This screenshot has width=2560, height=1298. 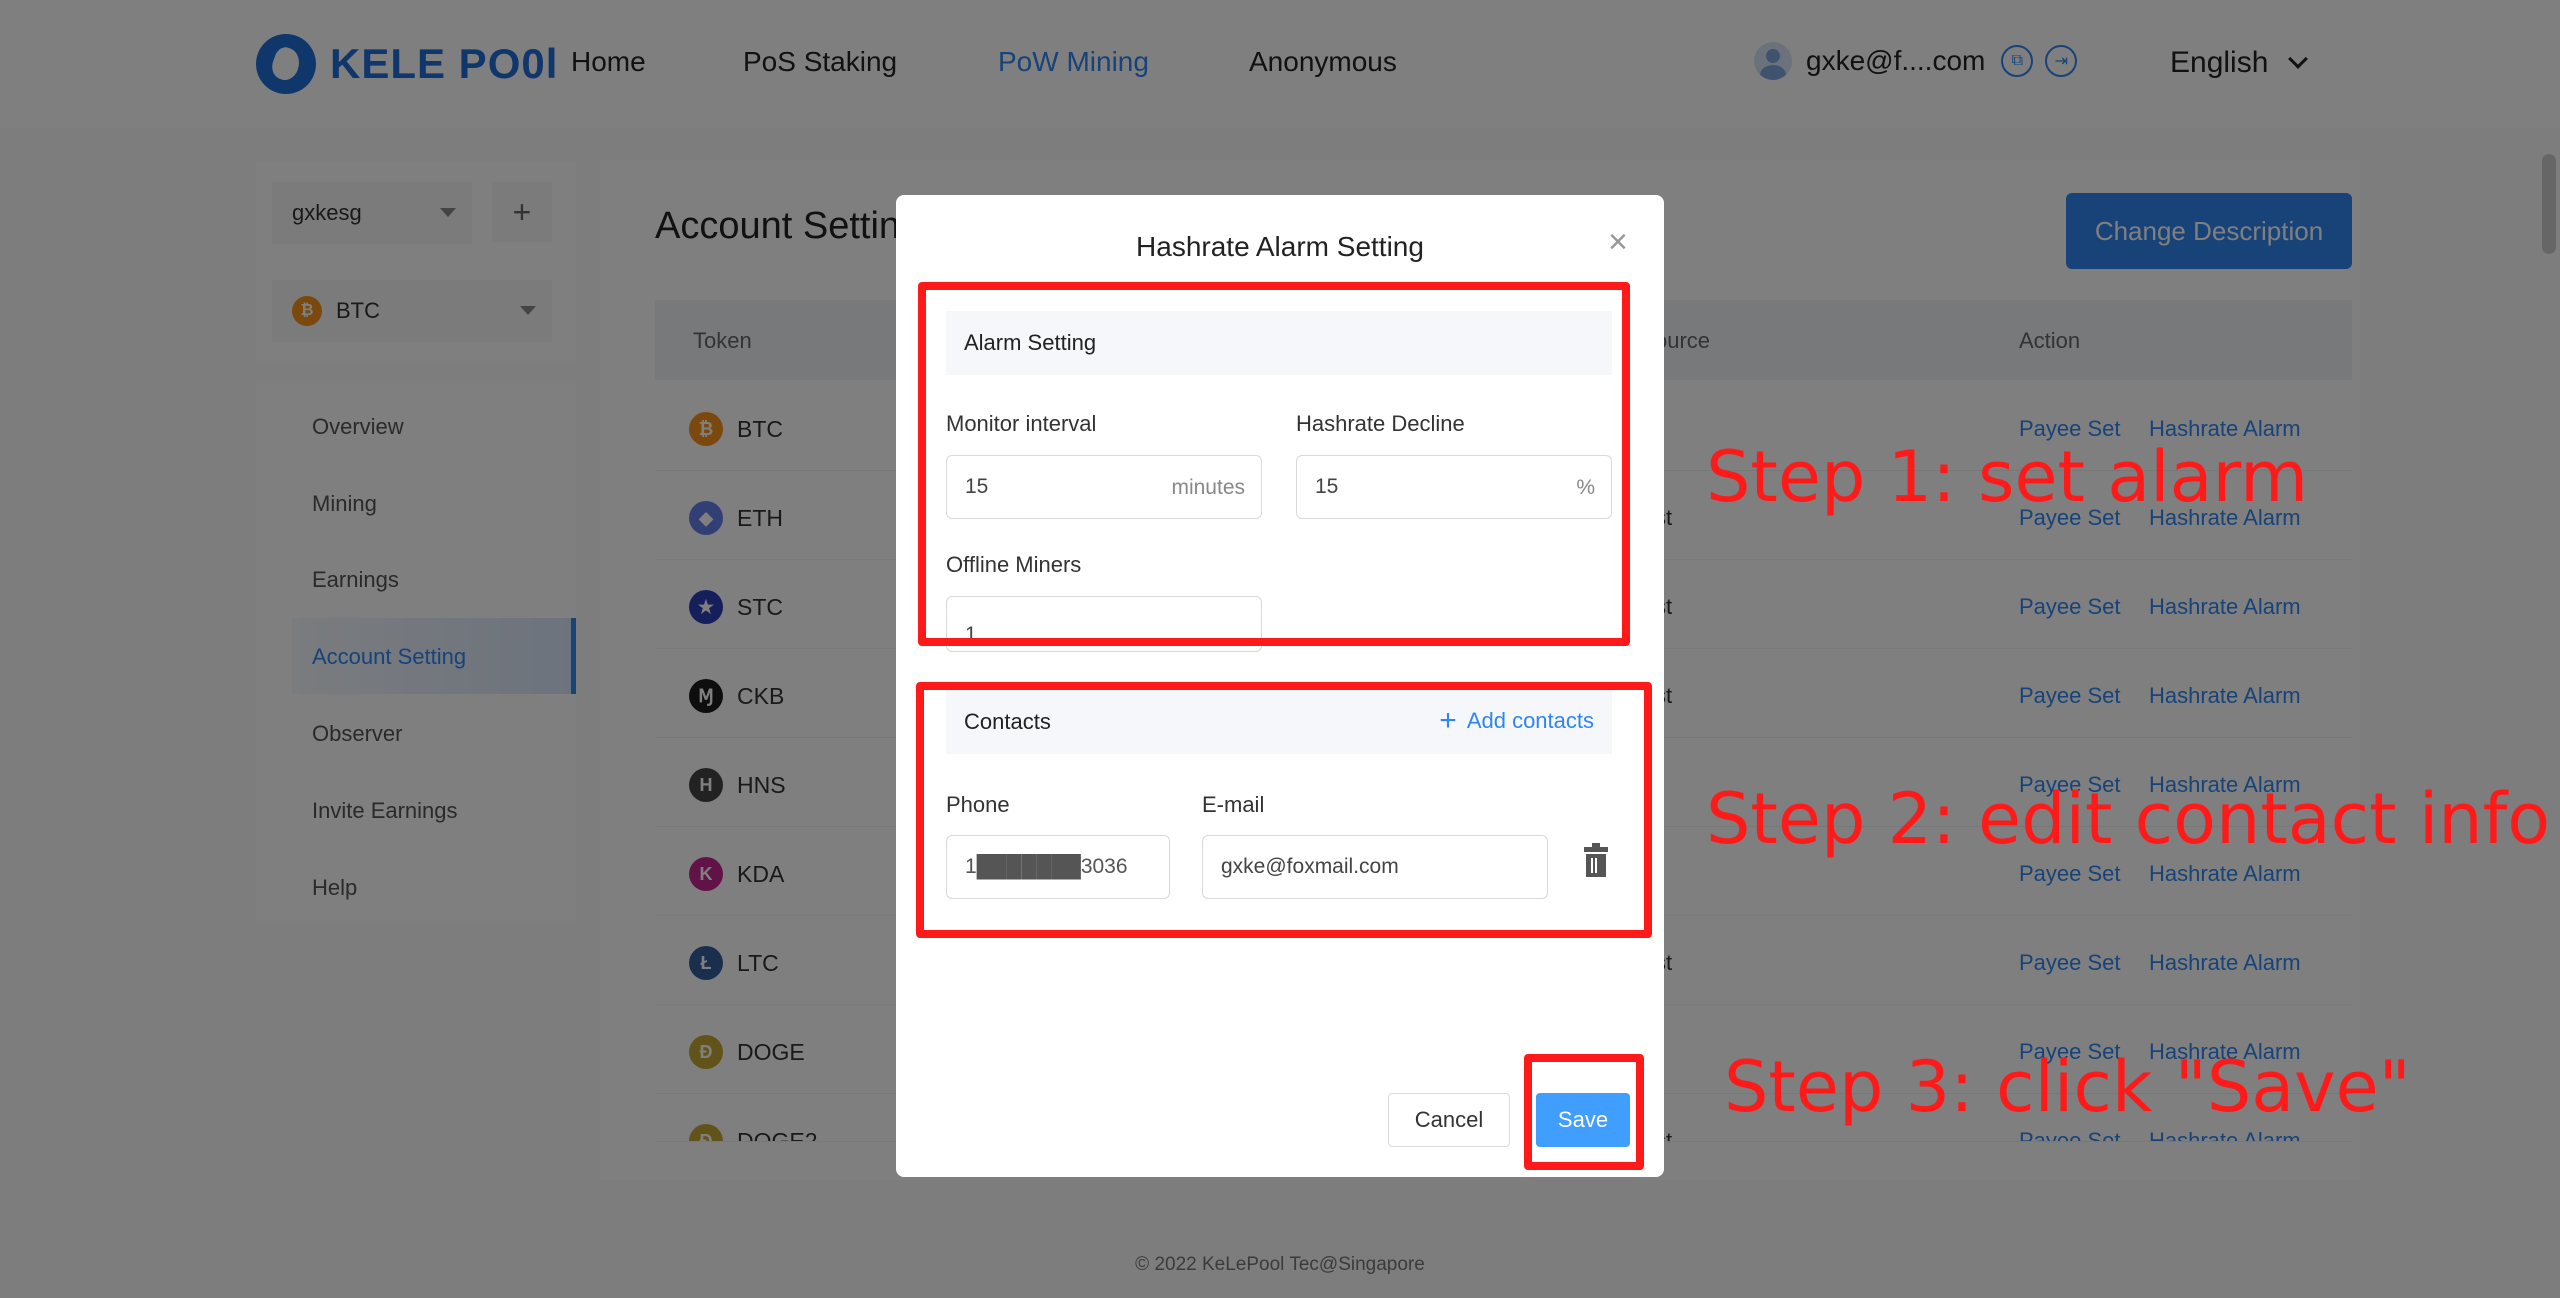 What do you see at coordinates (1618, 242) in the screenshot?
I see `close-icon: ×` at bounding box center [1618, 242].